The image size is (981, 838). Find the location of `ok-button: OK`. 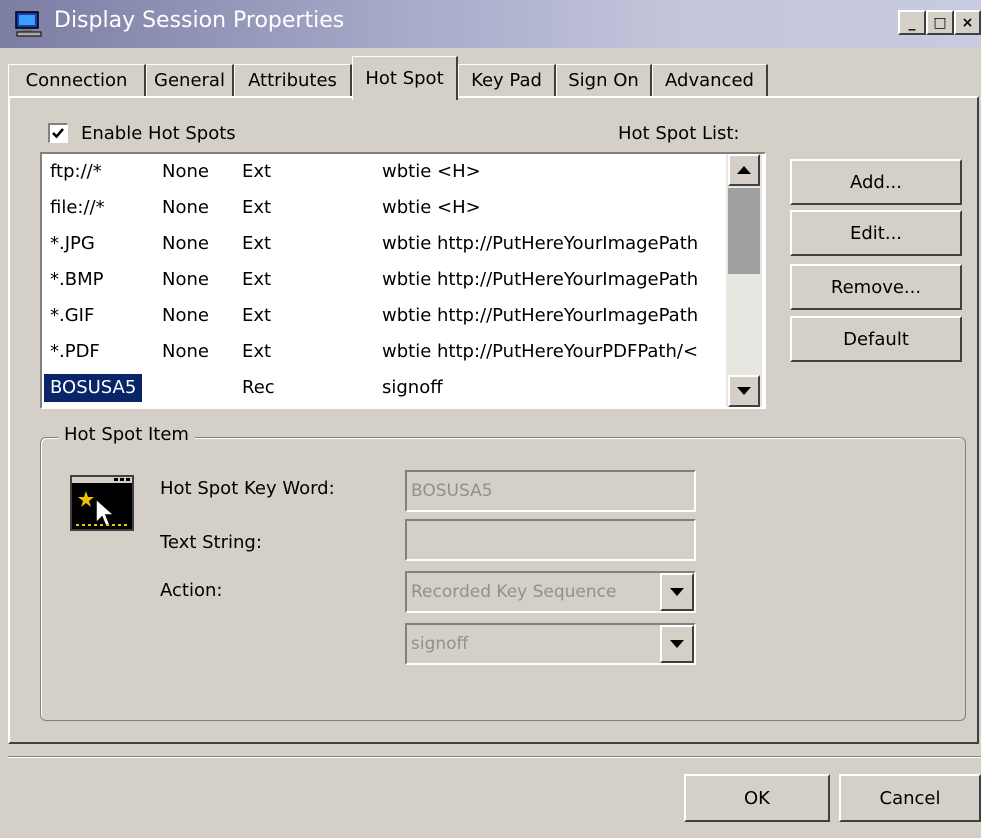

ok-button: OK is located at coordinates (757, 798).